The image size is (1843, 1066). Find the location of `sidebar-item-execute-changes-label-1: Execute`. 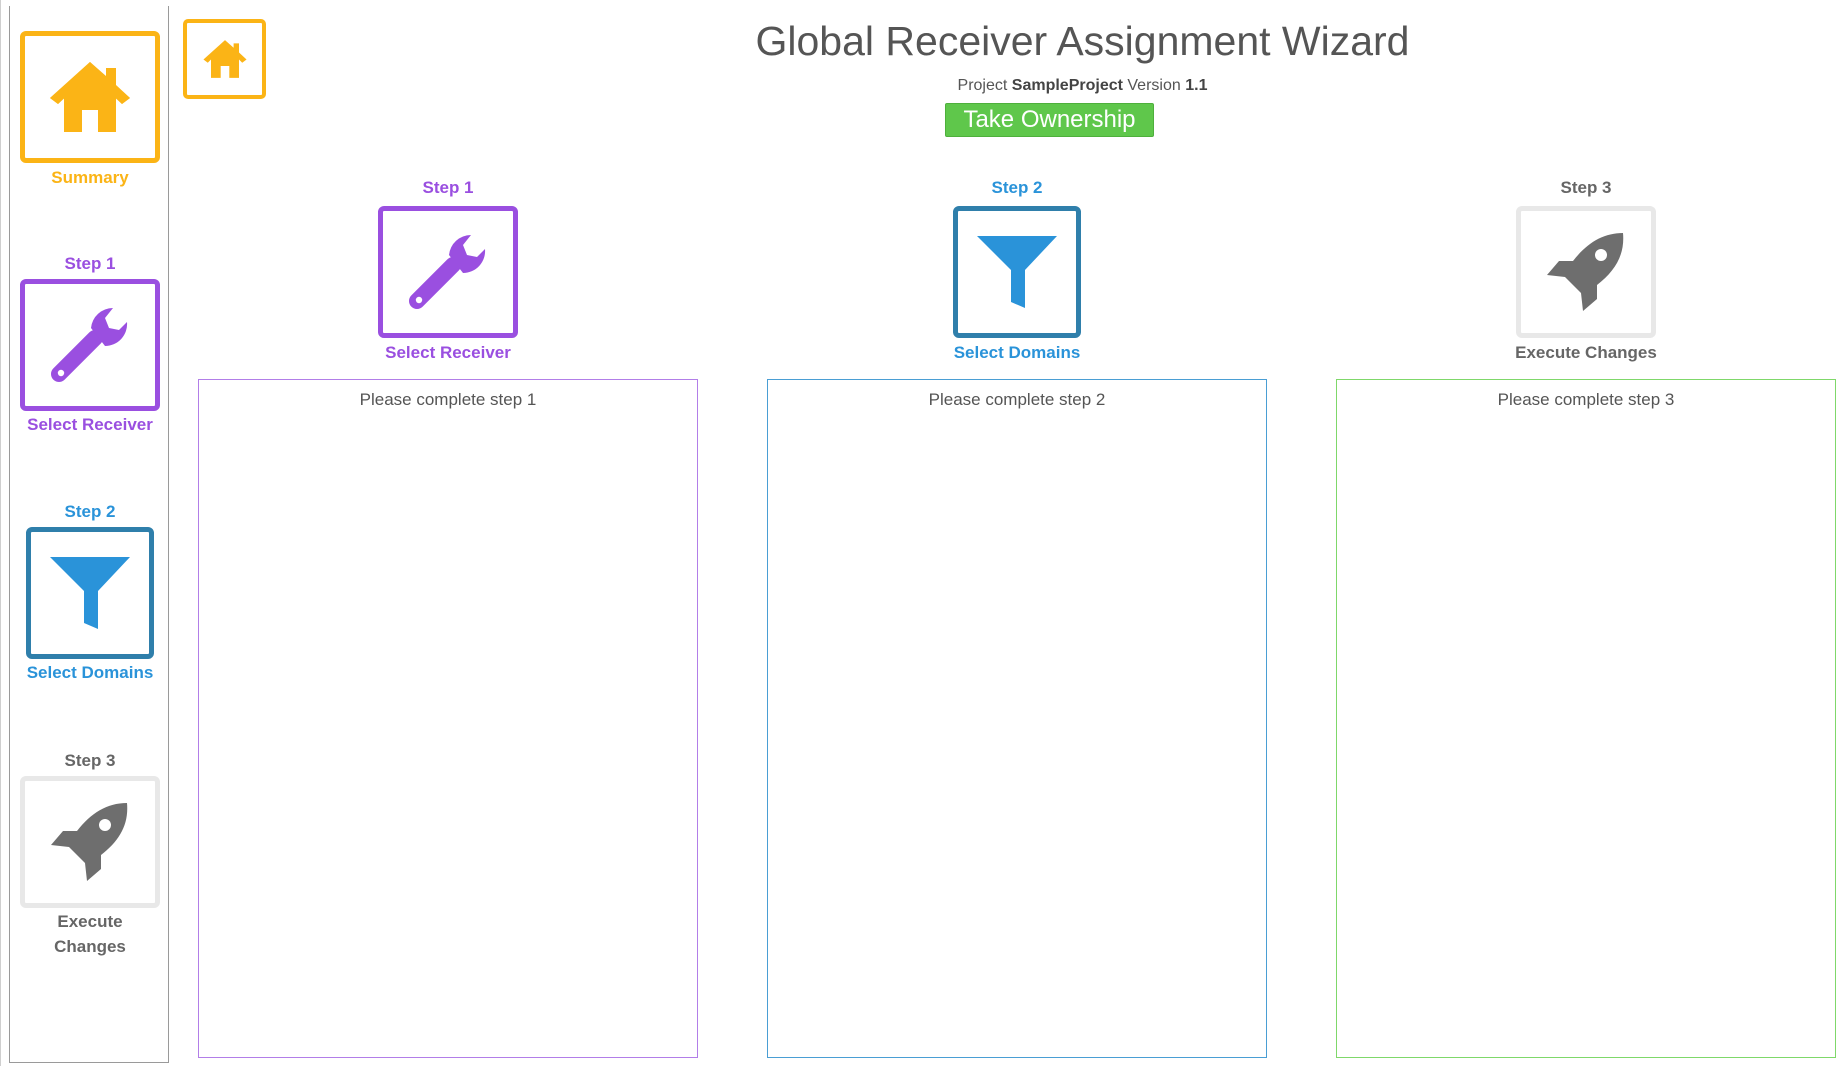

sidebar-item-execute-changes-label-1: Execute is located at coordinates (90, 921).